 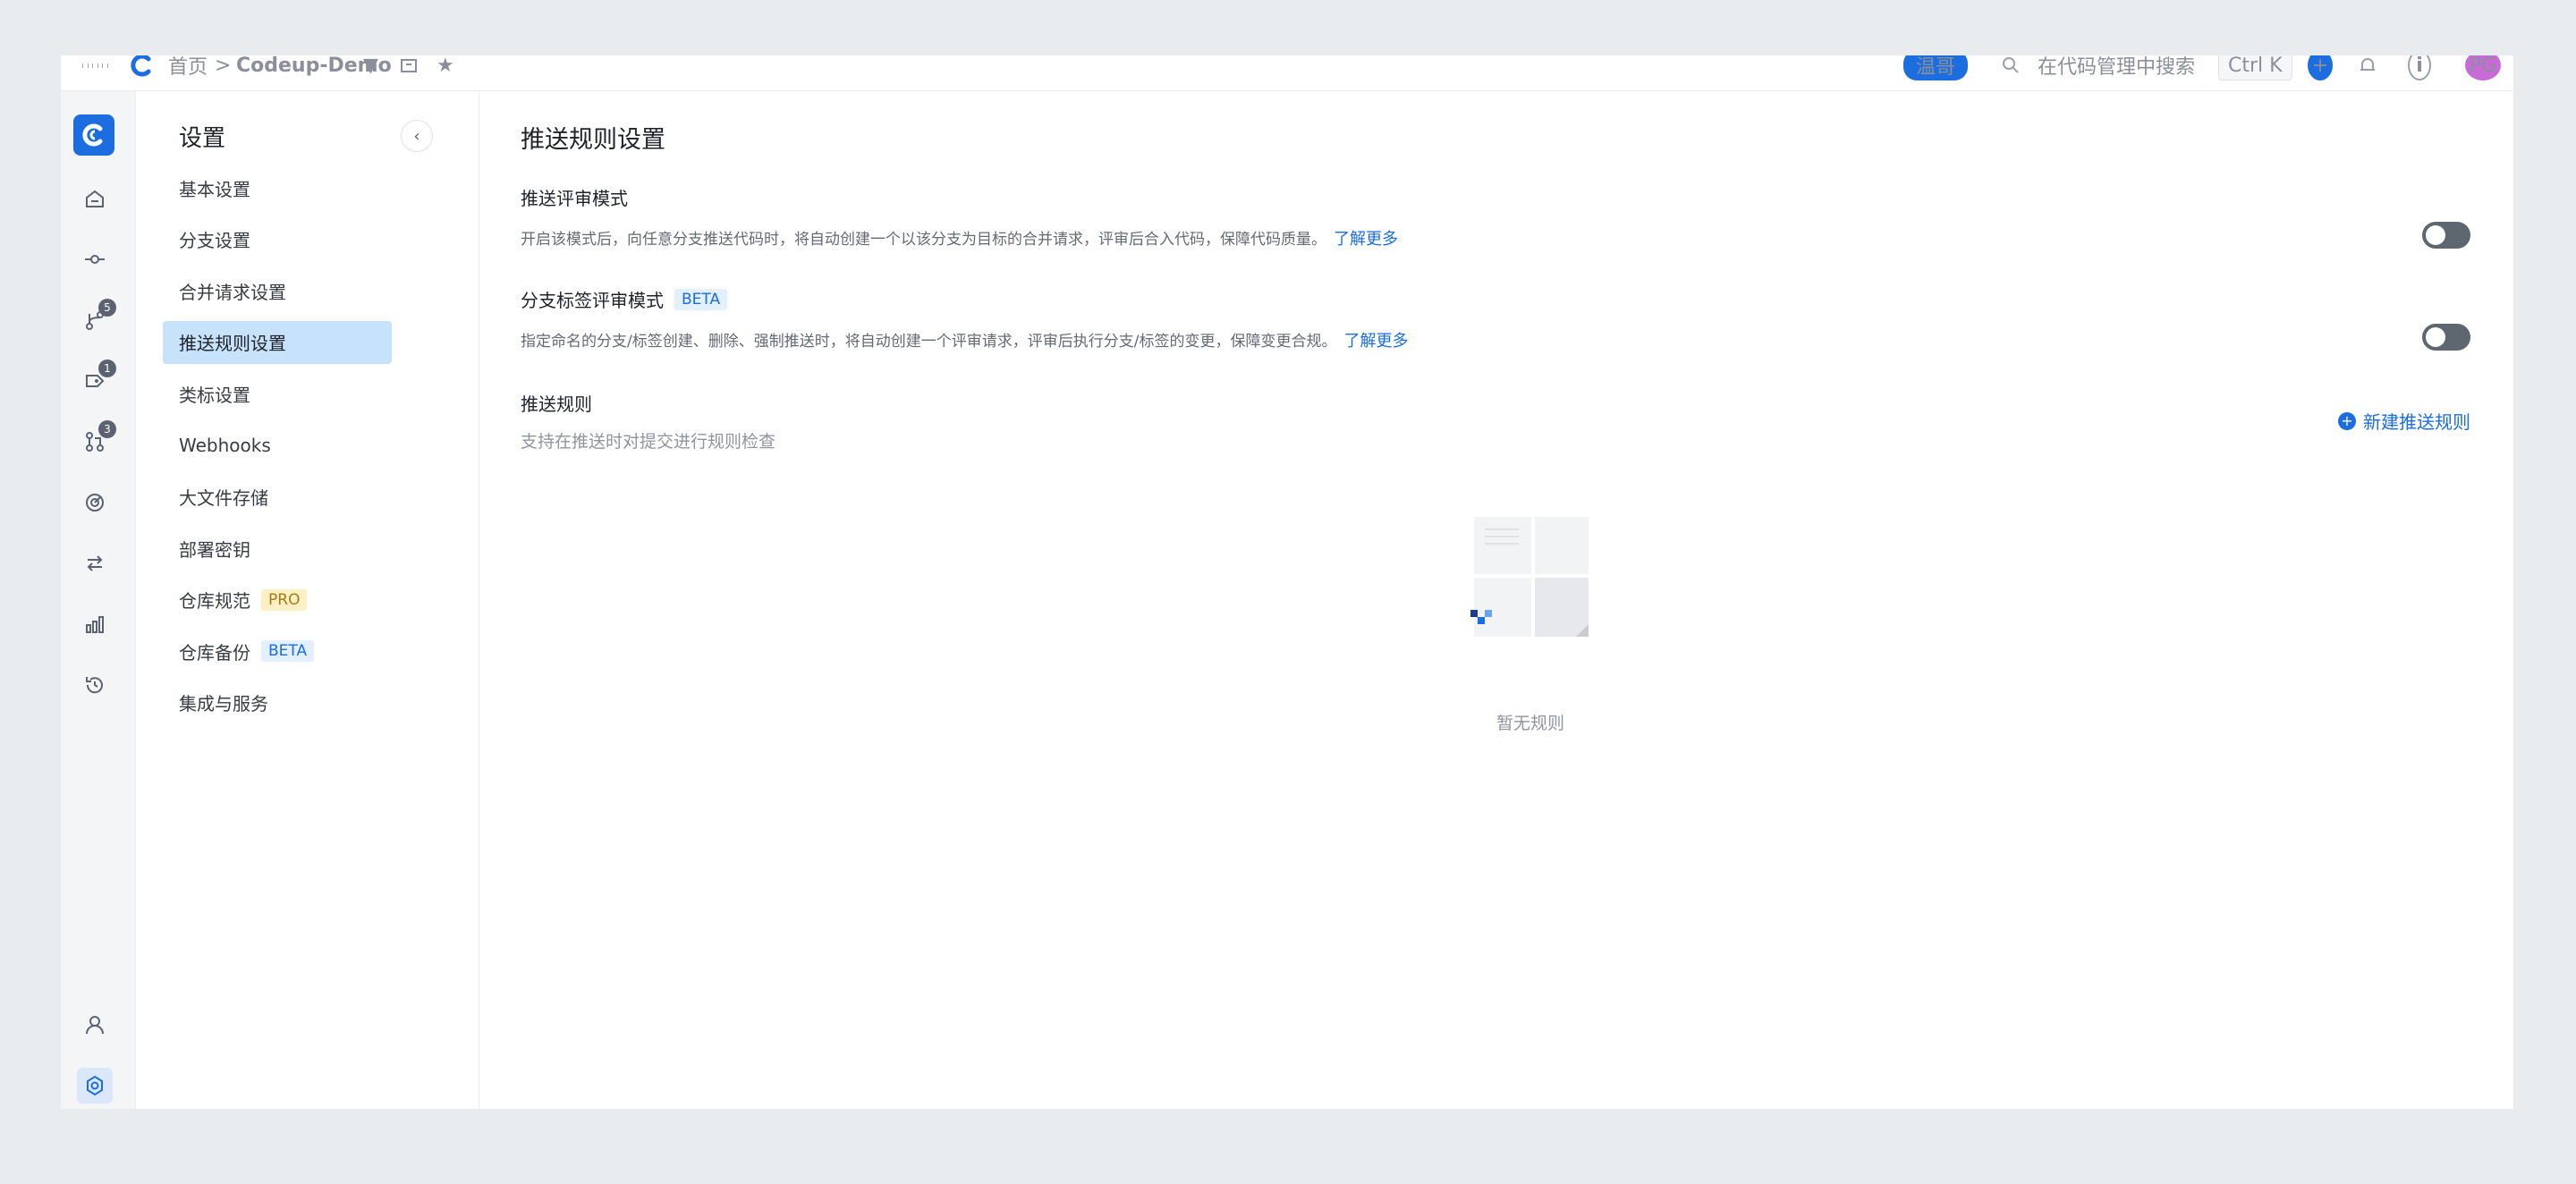 I want to click on search-input: 在代码管理中搜索, so click(x=2116, y=67).